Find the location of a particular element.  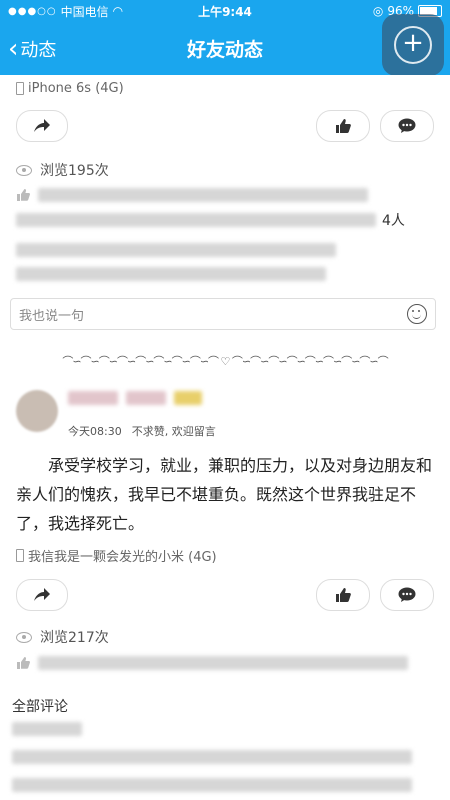

view-count: 浏览195次 is located at coordinates (62, 170).